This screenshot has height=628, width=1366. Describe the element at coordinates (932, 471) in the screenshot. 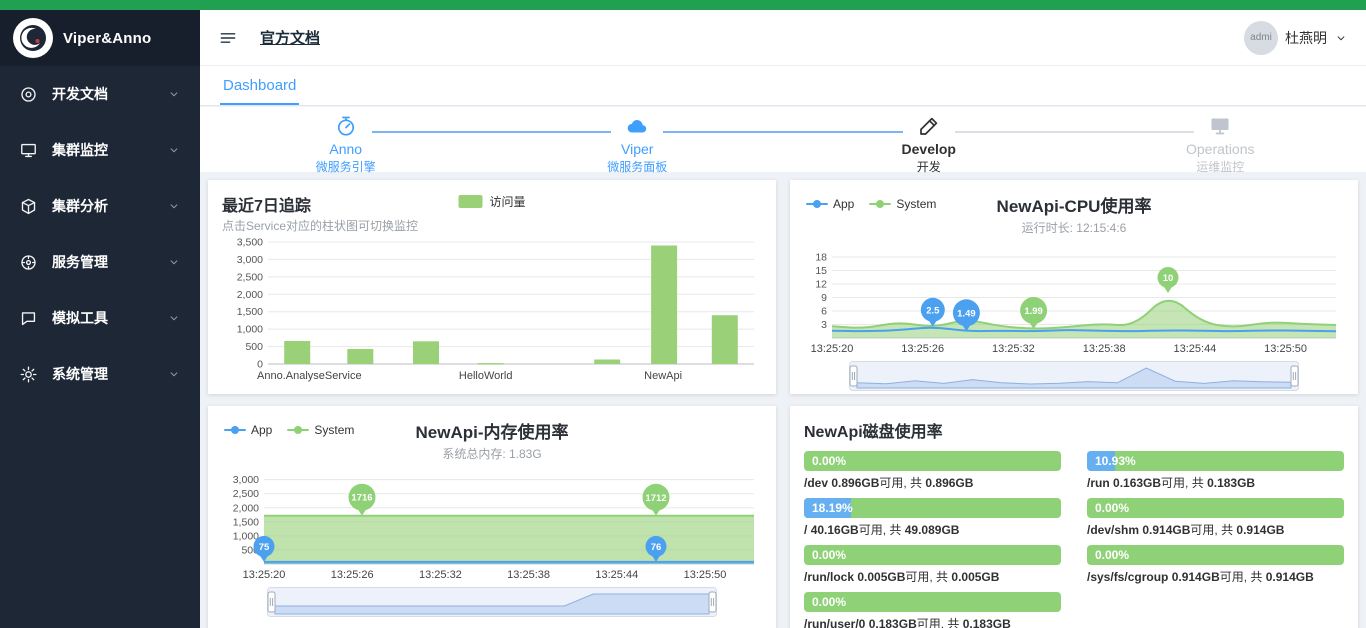

I see `disk-usage-item: 0.00% /dev 0.896GB可用, 共 0.896GB` at that location.